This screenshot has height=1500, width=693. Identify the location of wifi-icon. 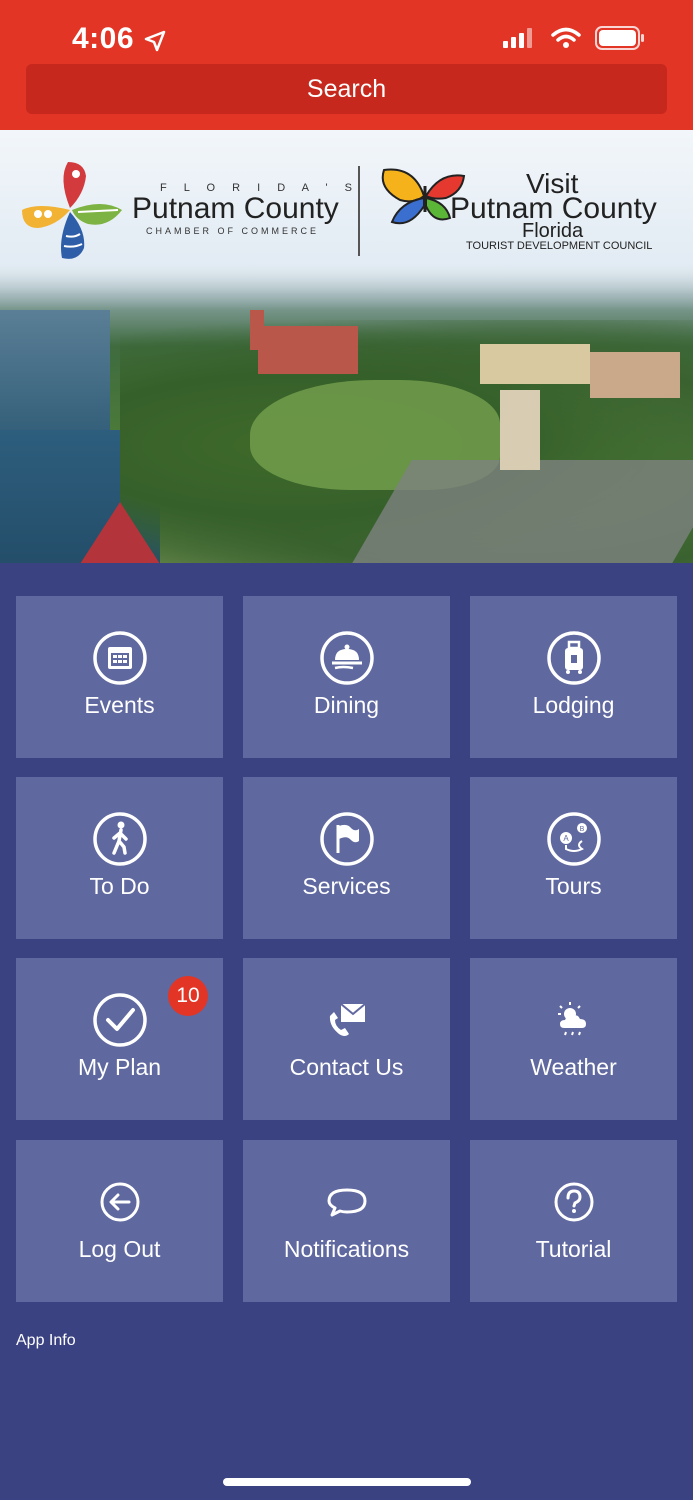
(566, 37).